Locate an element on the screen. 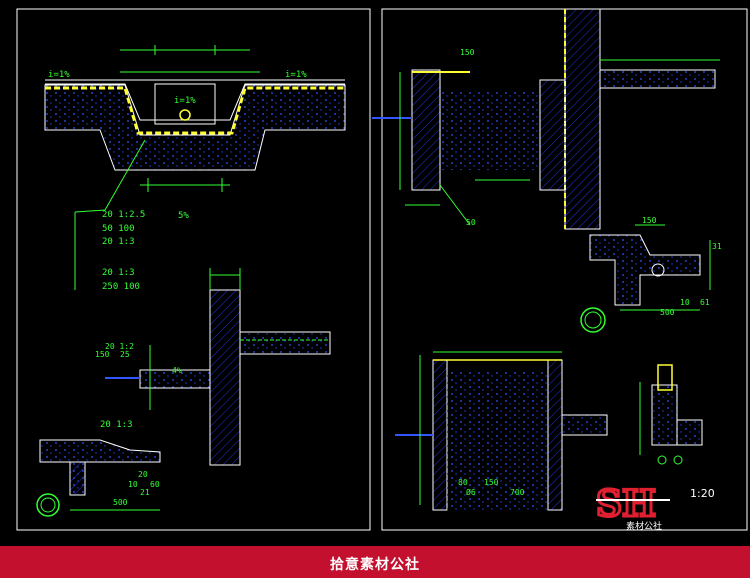 The width and height of the screenshot is (750, 578). layer-5: 250 100 is located at coordinates (121, 287).